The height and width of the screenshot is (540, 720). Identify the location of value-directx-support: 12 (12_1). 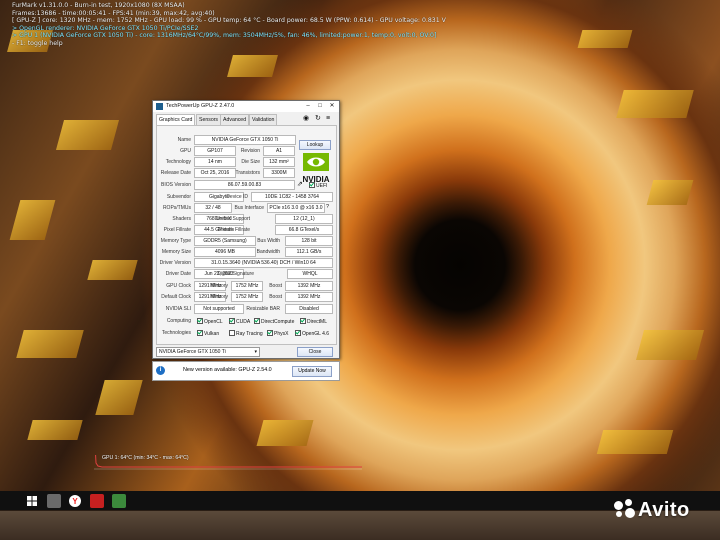
(304, 219).